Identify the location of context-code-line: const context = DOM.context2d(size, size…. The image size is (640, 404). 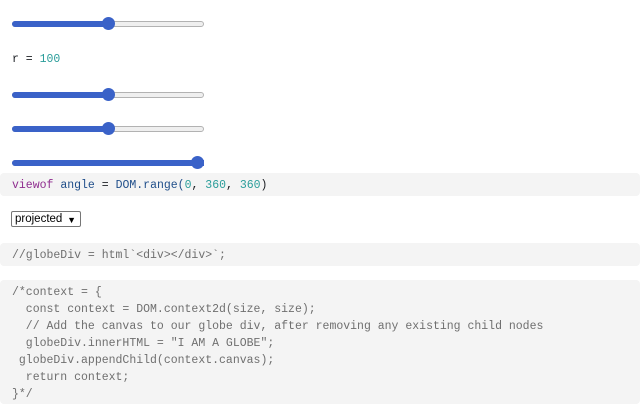
(164, 309).